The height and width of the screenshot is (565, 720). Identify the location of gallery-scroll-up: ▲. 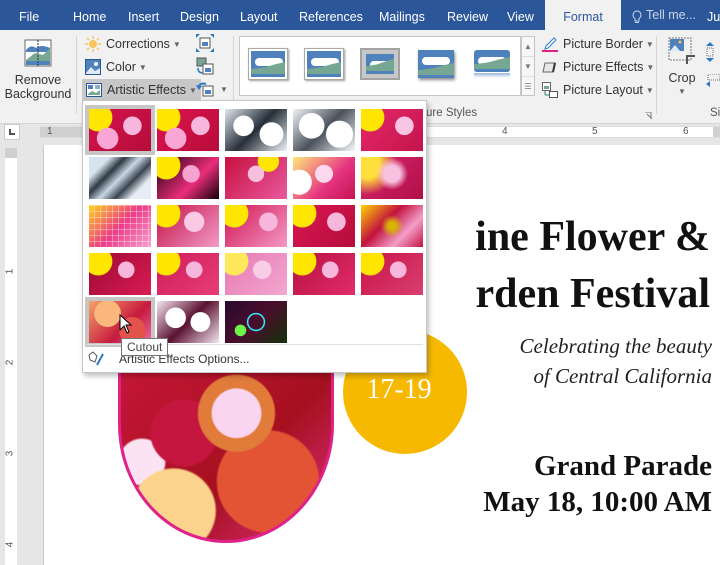
(528, 47).